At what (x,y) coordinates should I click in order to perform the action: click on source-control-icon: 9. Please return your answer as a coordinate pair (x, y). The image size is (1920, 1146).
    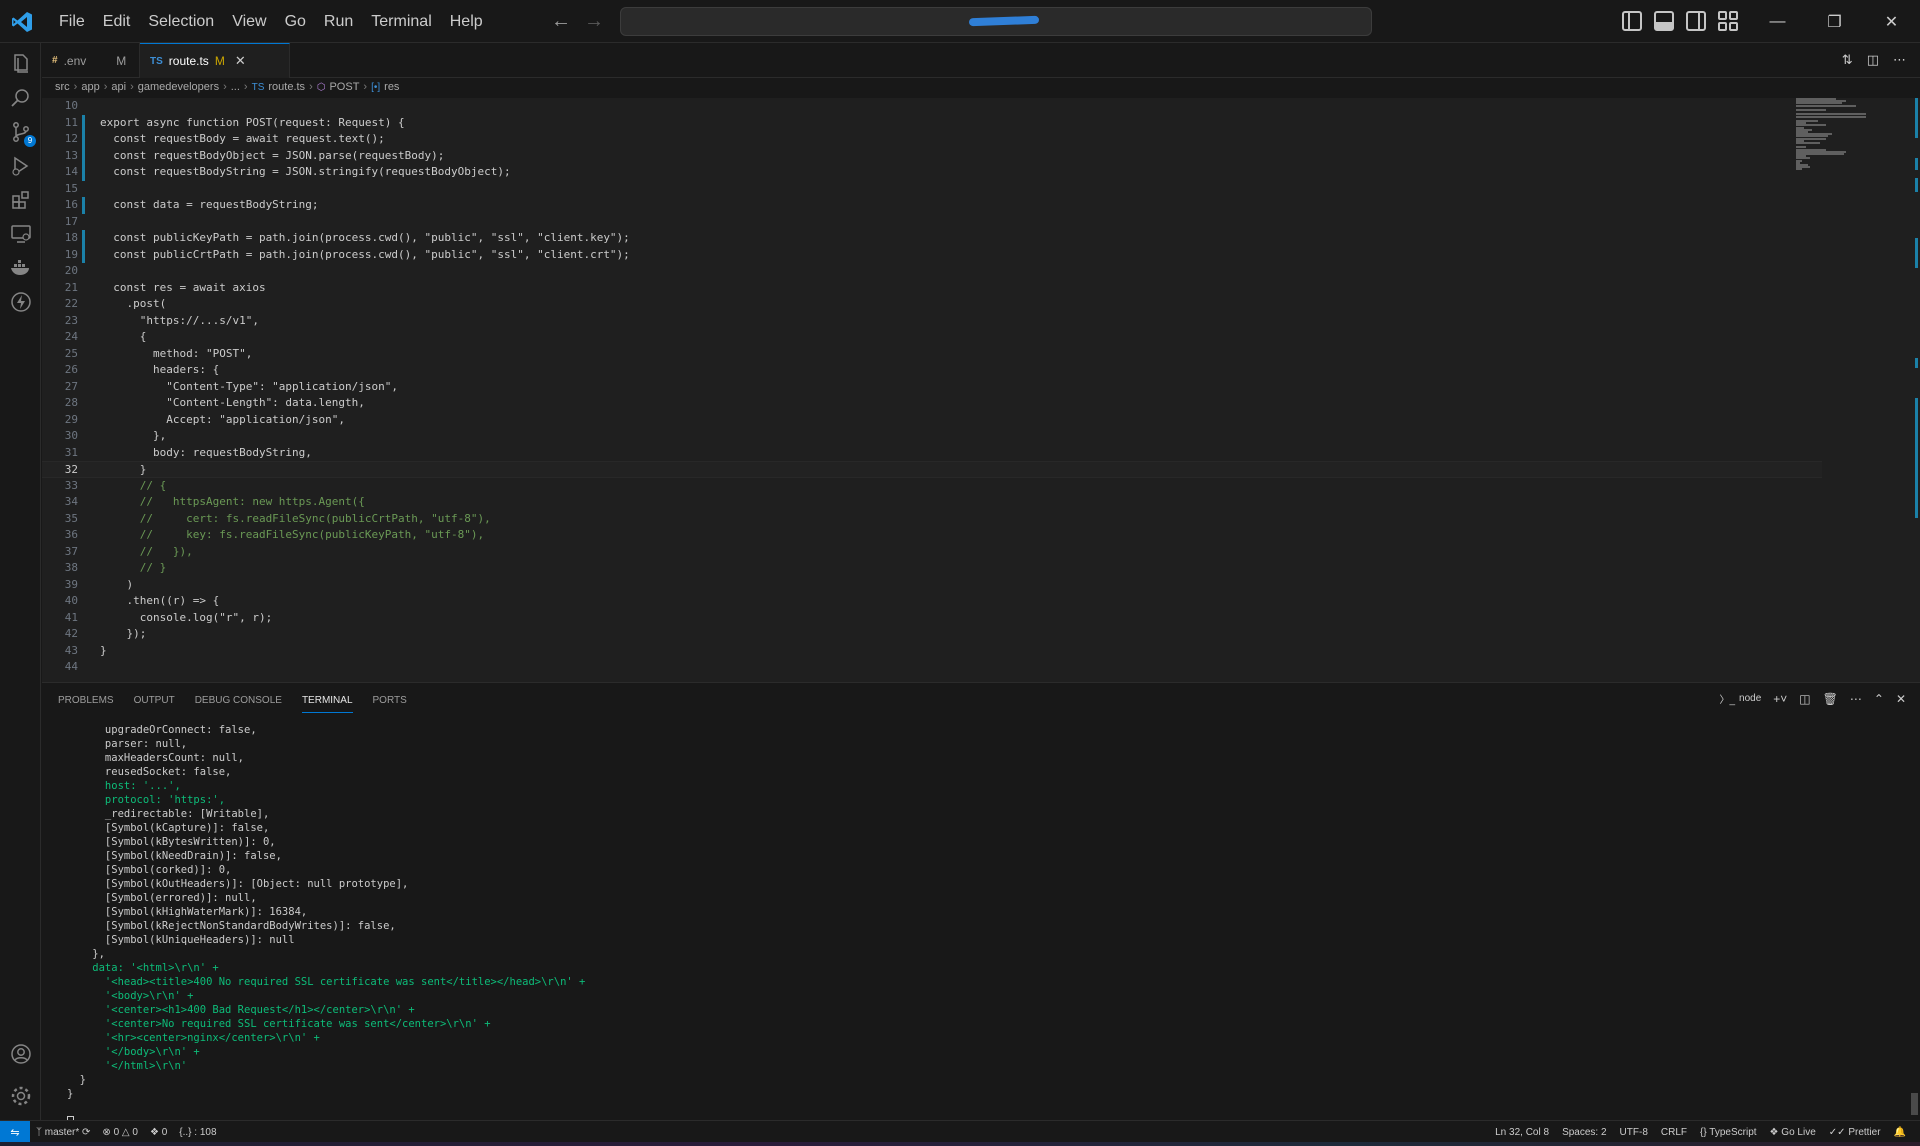
    Looking at the image, I should click on (22, 133).